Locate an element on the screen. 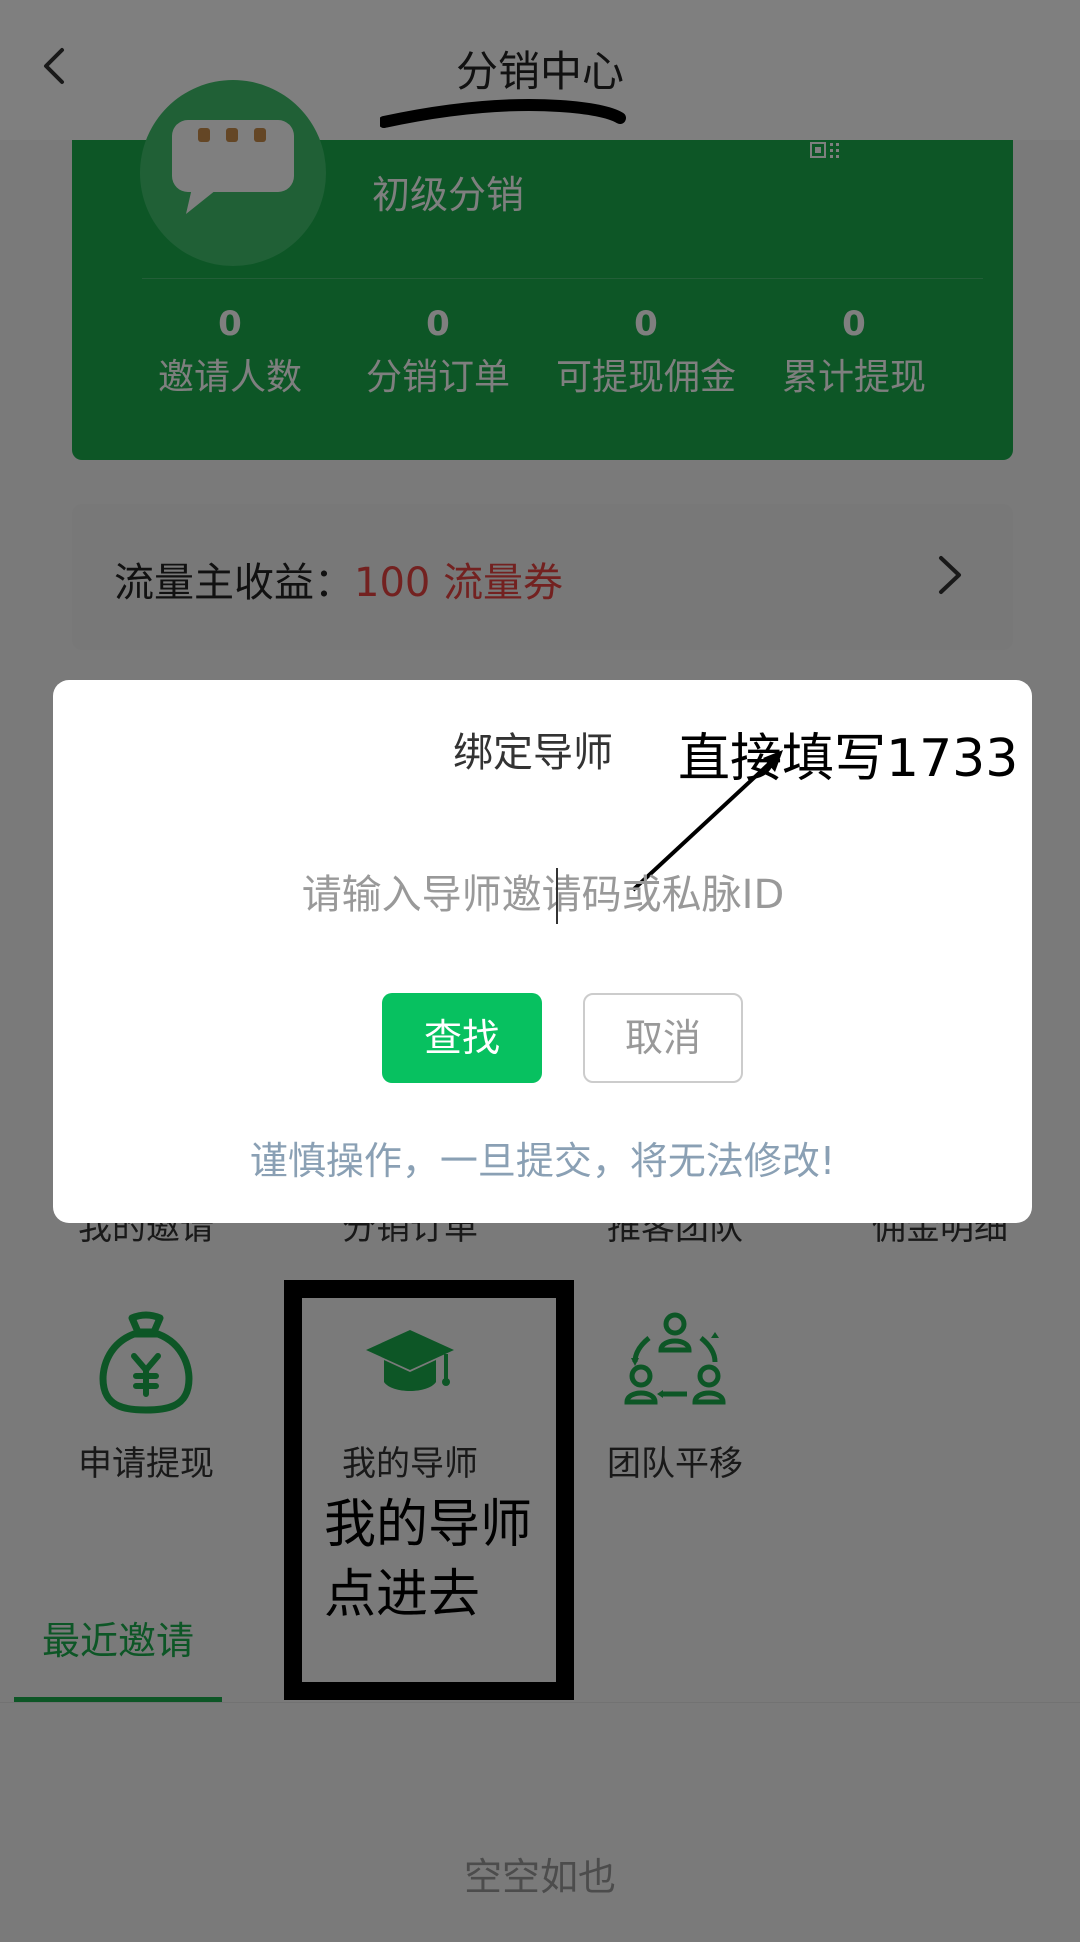 The image size is (1080, 1942). search-button: 查找 is located at coordinates (462, 1038).